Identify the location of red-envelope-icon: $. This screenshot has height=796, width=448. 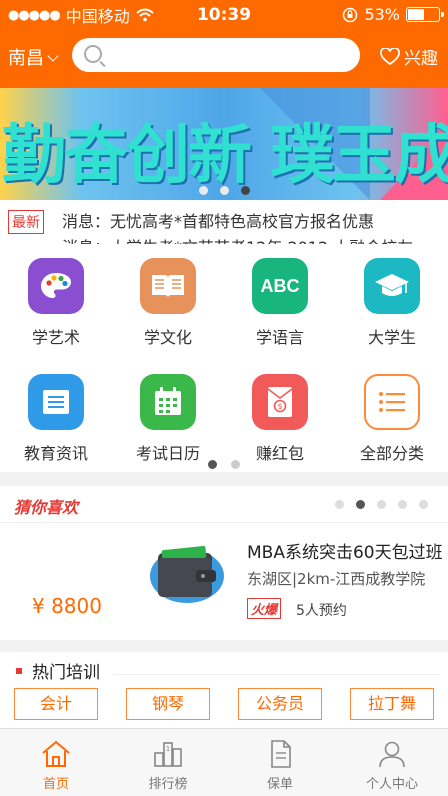
(280, 402).